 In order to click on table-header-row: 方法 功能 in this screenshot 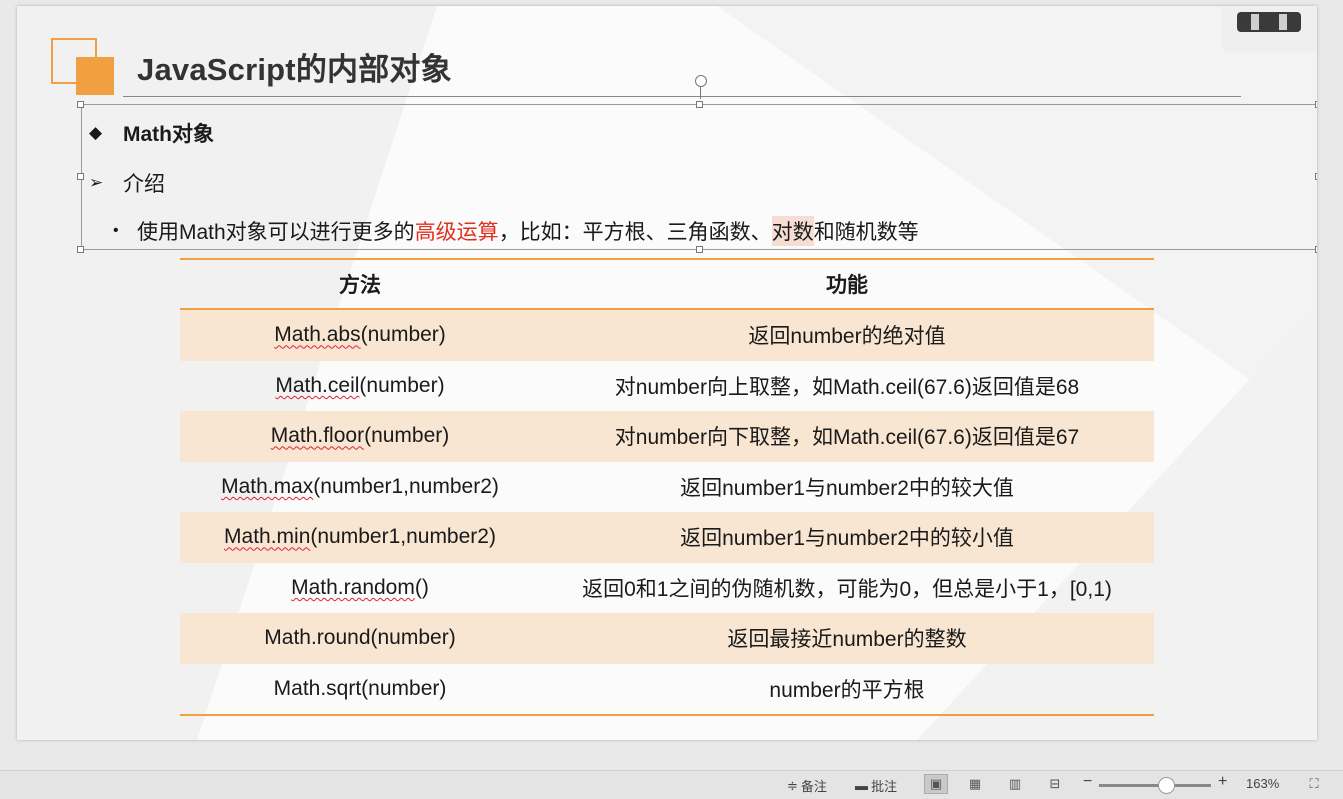, I will do `click(667, 284)`.